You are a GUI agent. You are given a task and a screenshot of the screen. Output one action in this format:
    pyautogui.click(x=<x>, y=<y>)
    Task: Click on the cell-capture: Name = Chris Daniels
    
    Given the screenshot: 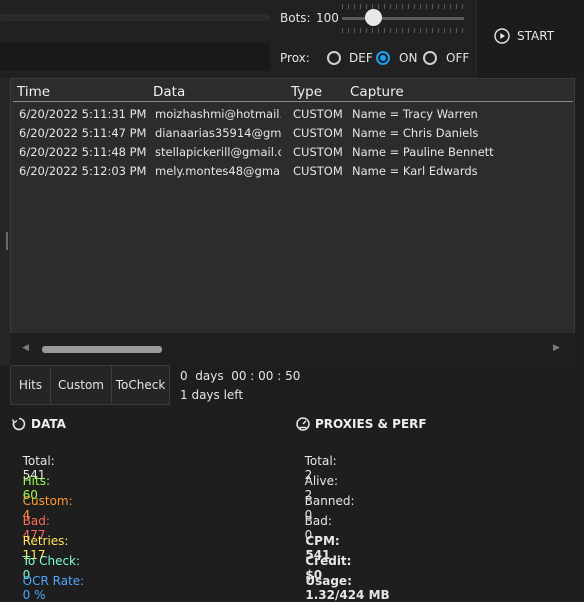 What is the action you would take?
    pyautogui.click(x=415, y=133)
    